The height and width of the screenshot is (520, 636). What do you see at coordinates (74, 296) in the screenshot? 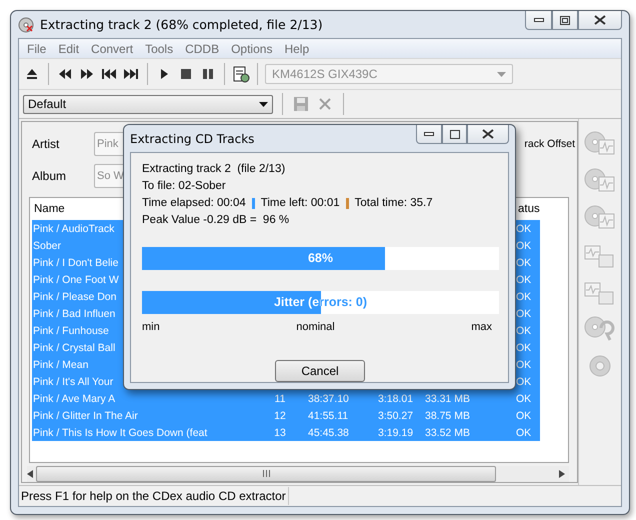
I see `track-name: Pink / Please Don` at bounding box center [74, 296].